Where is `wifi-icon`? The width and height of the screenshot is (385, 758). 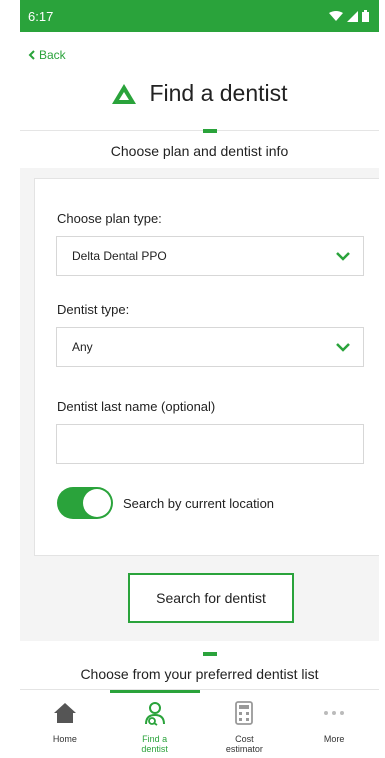 wifi-icon is located at coordinates (336, 15).